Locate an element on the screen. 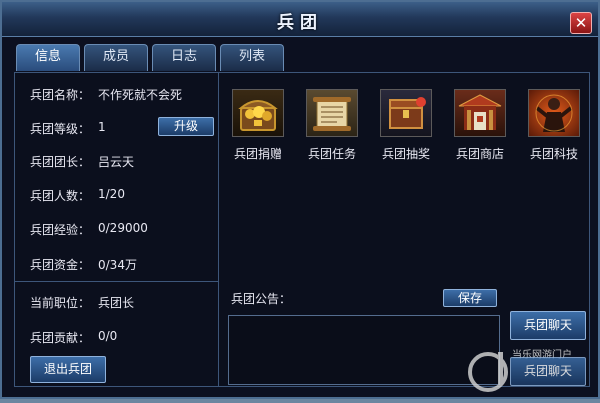  notice-label: 兵团公告： is located at coordinates (261, 299).